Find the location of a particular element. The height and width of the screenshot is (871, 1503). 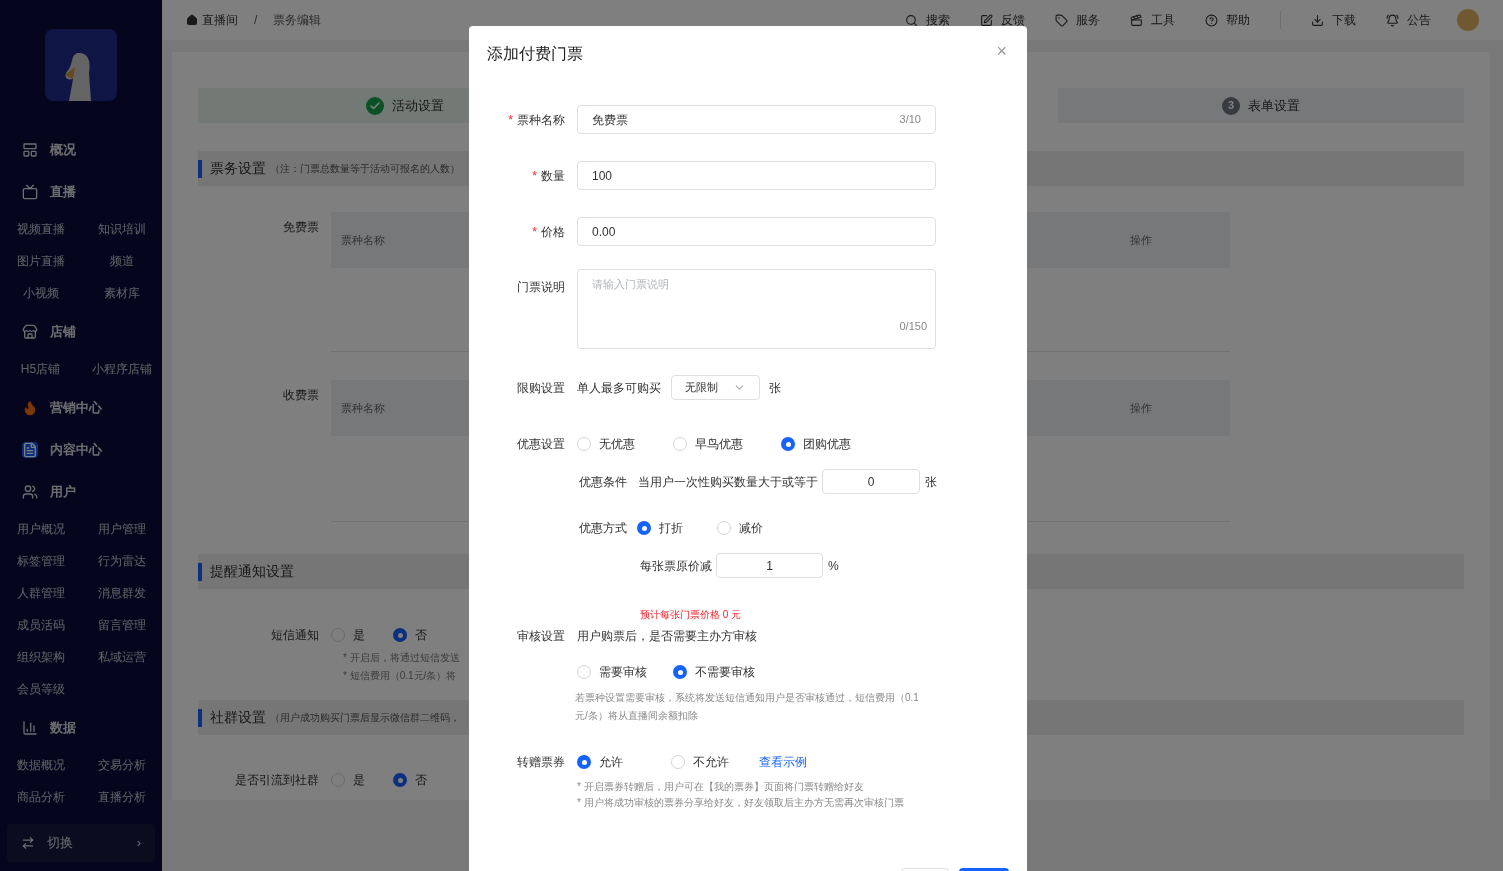

sidebar-section: 营销中心 is located at coordinates (81, 408).